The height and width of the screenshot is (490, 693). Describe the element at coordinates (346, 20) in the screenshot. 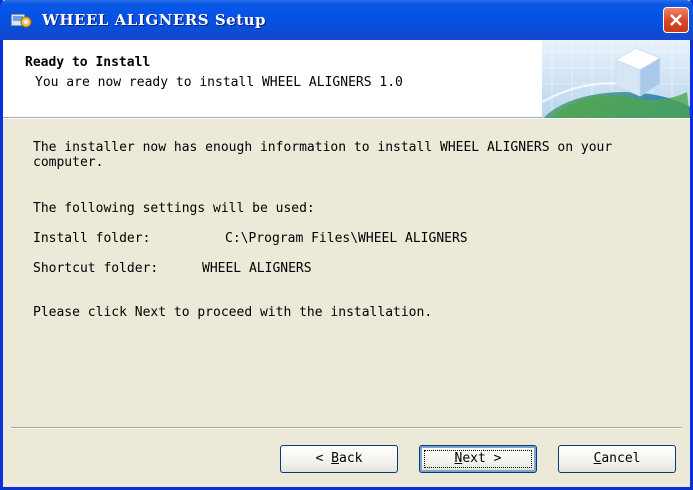

I see `title-bar: WHEEL ALIGNERS Setup` at that location.